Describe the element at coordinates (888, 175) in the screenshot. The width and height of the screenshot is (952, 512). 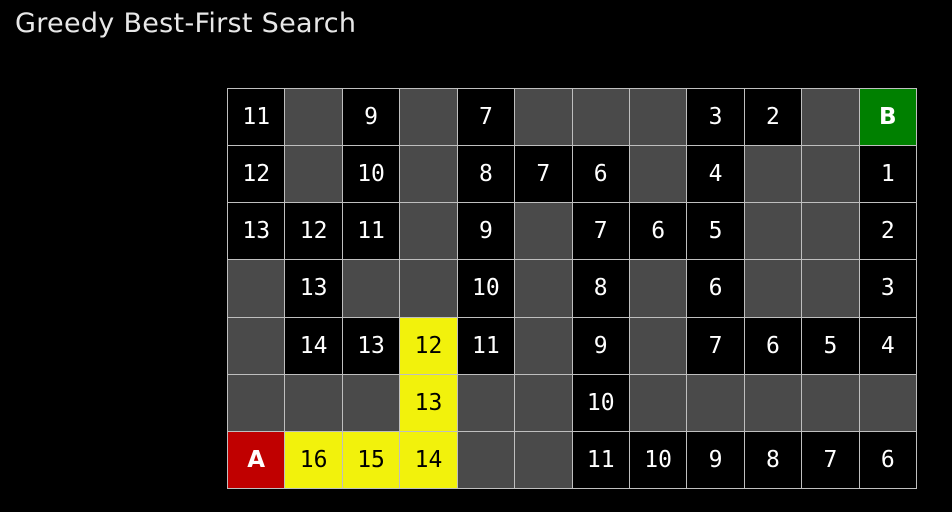
I see `open-cell: 1` at that location.